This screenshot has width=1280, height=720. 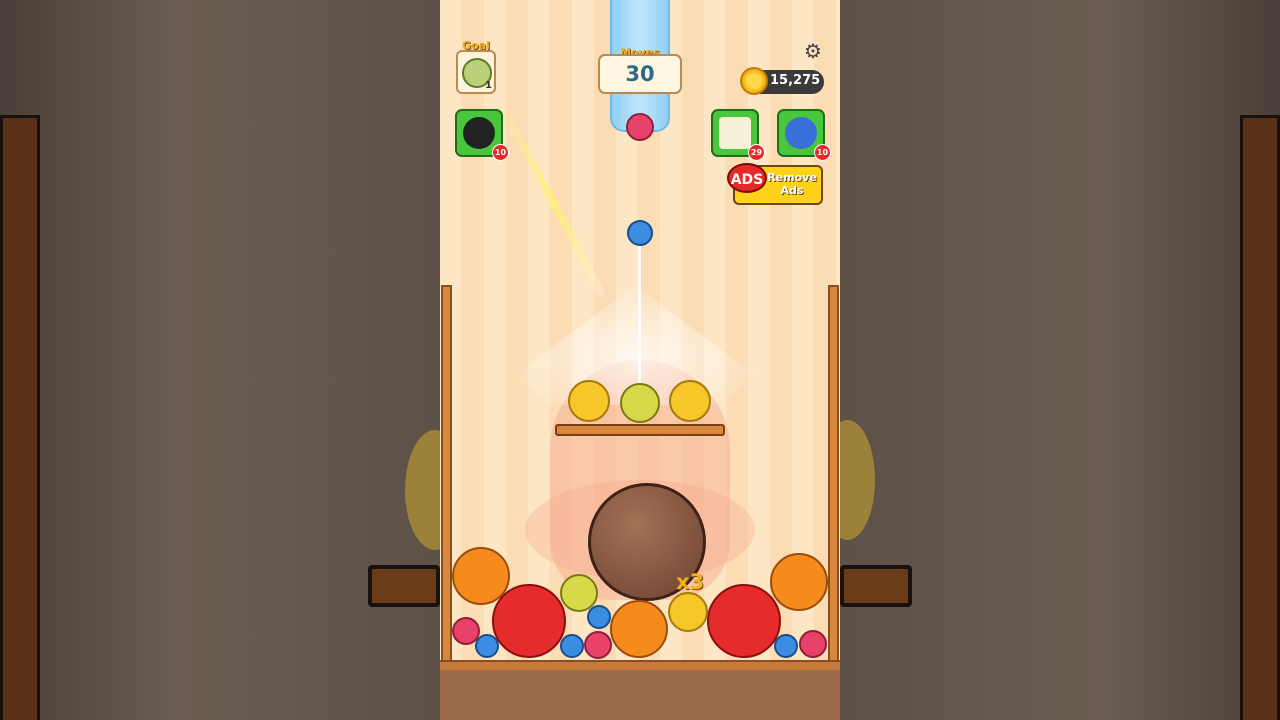 What do you see at coordinates (640, 74) in the screenshot?
I see `moves-counter: 30` at bounding box center [640, 74].